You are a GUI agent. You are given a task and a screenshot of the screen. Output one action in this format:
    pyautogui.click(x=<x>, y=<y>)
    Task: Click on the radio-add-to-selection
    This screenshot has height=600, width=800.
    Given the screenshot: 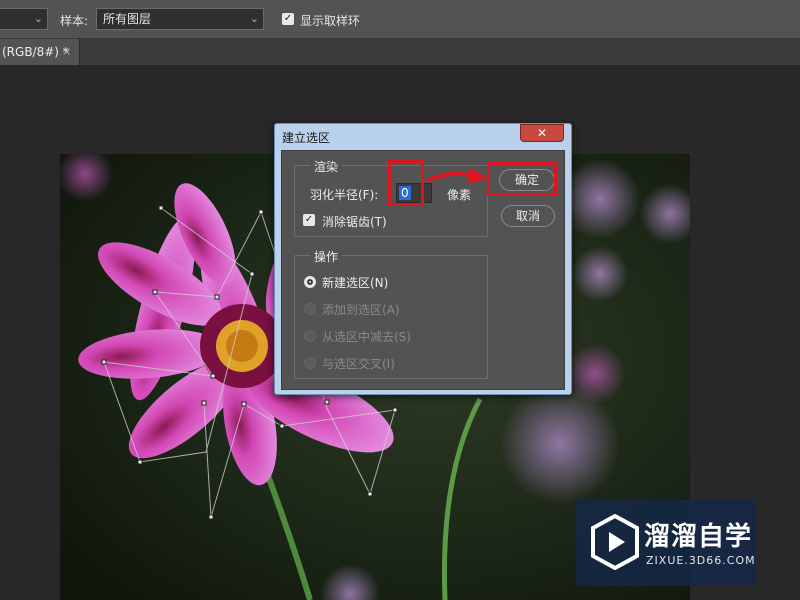 What is the action you would take?
    pyautogui.click(x=310, y=309)
    